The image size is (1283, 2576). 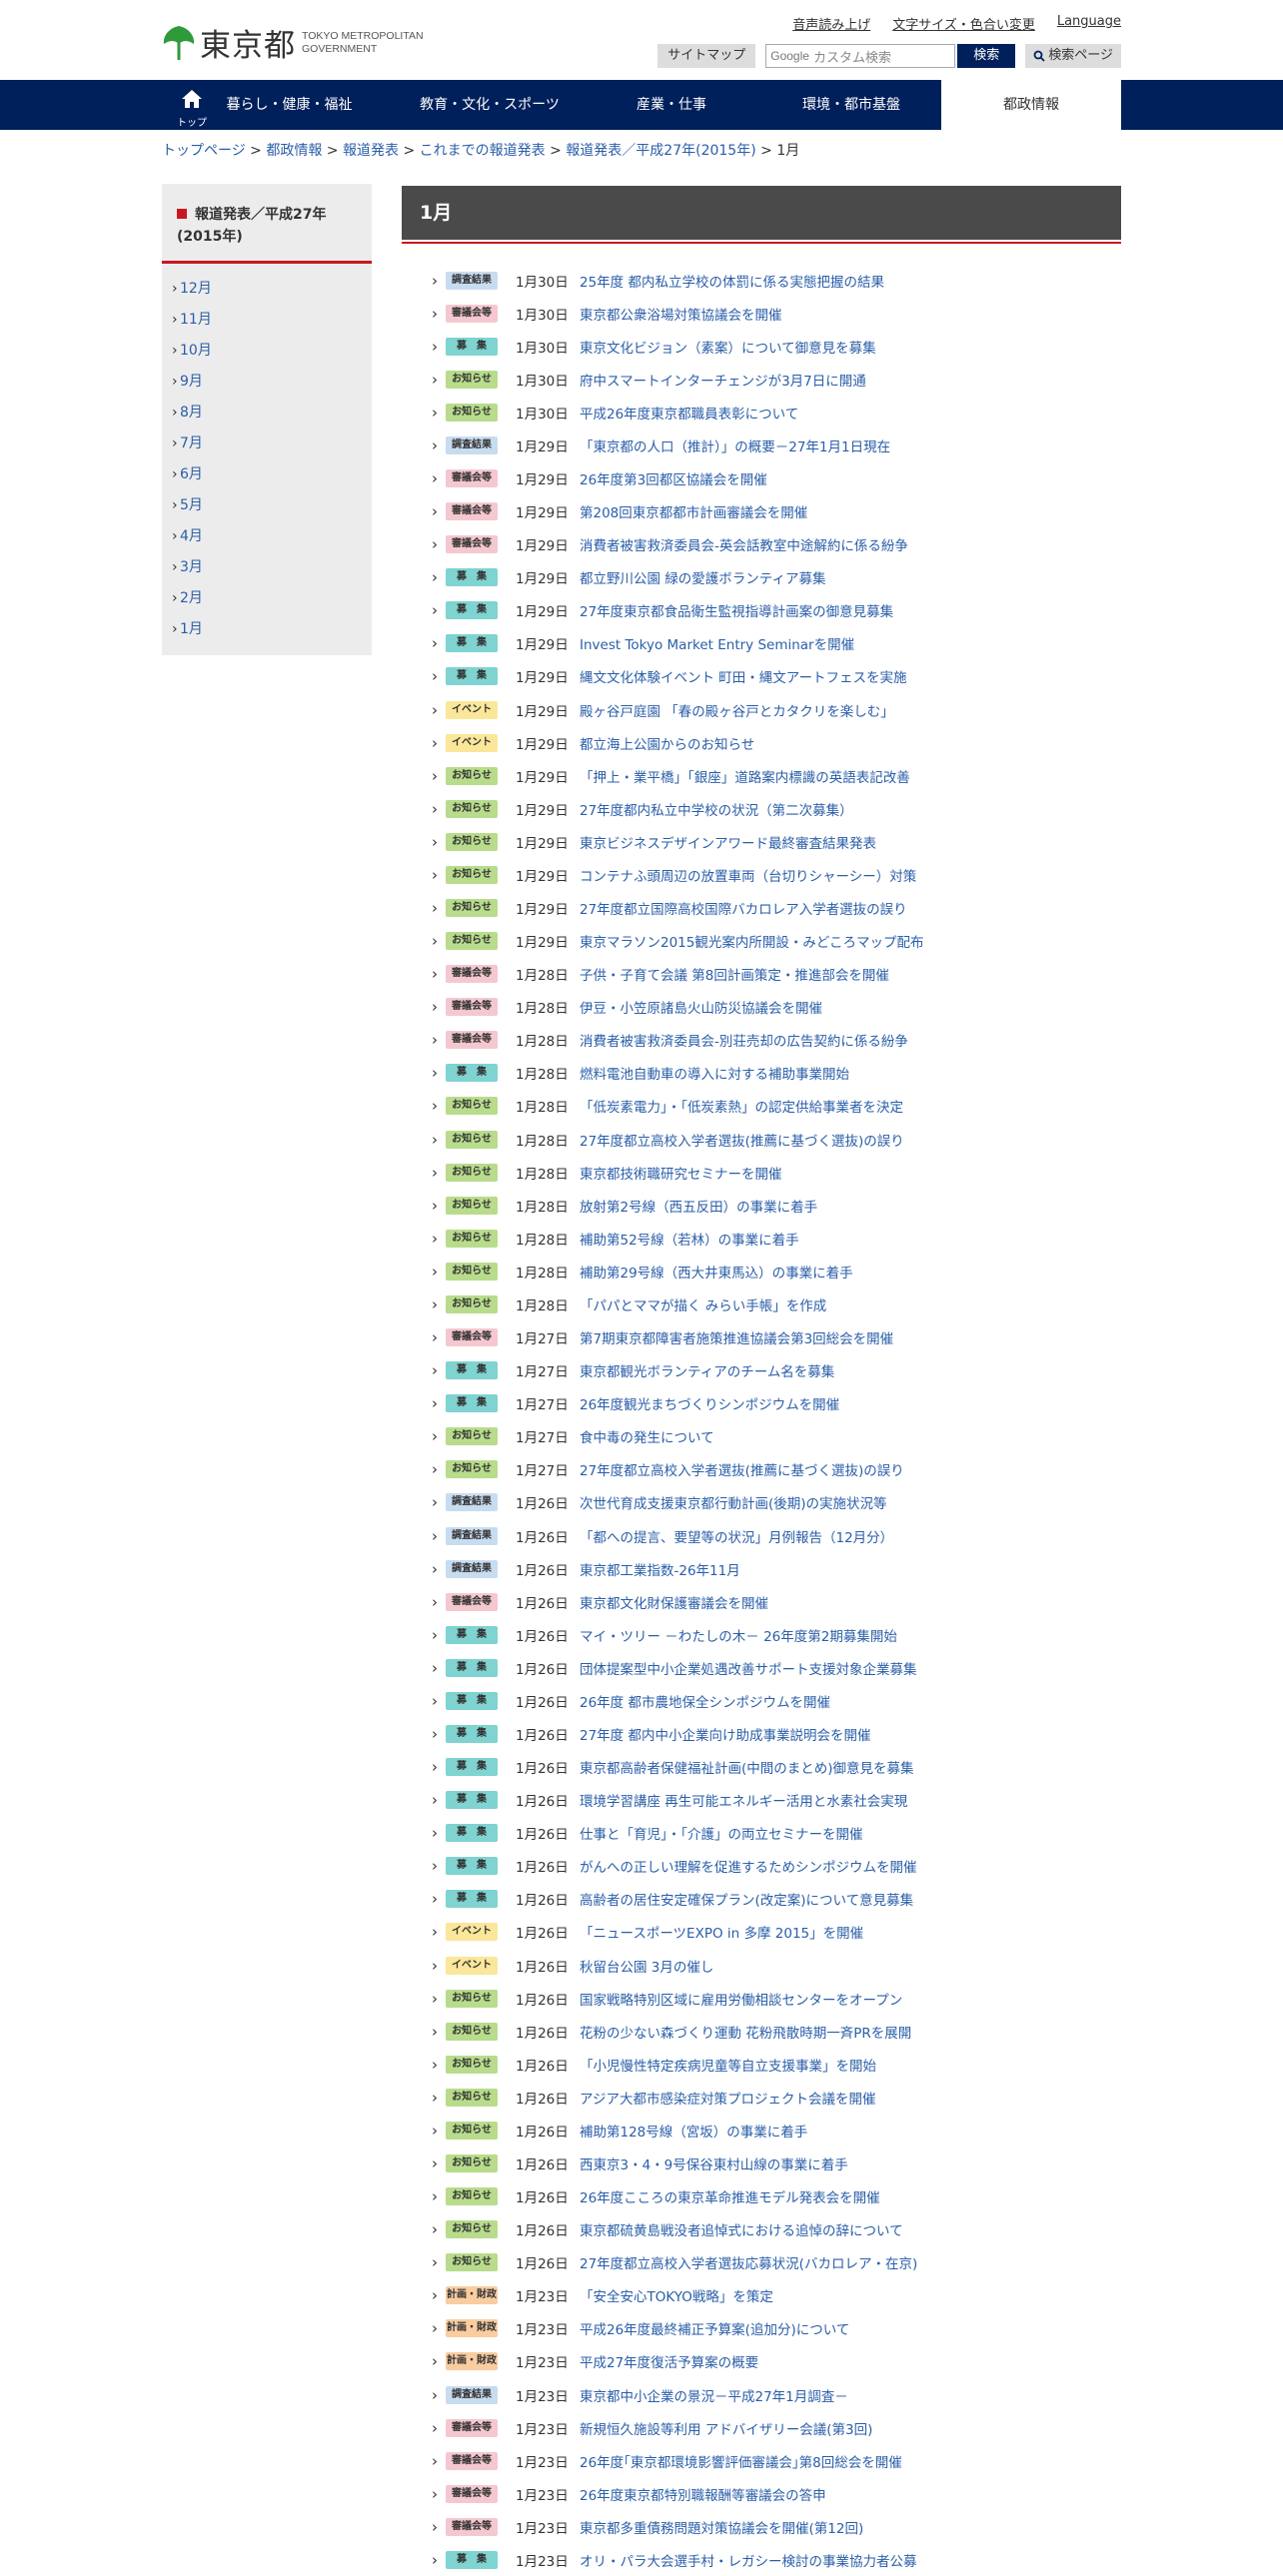 What do you see at coordinates (371, 151) in the screenshot?
I see `breadcrumb-press: 報道発表` at bounding box center [371, 151].